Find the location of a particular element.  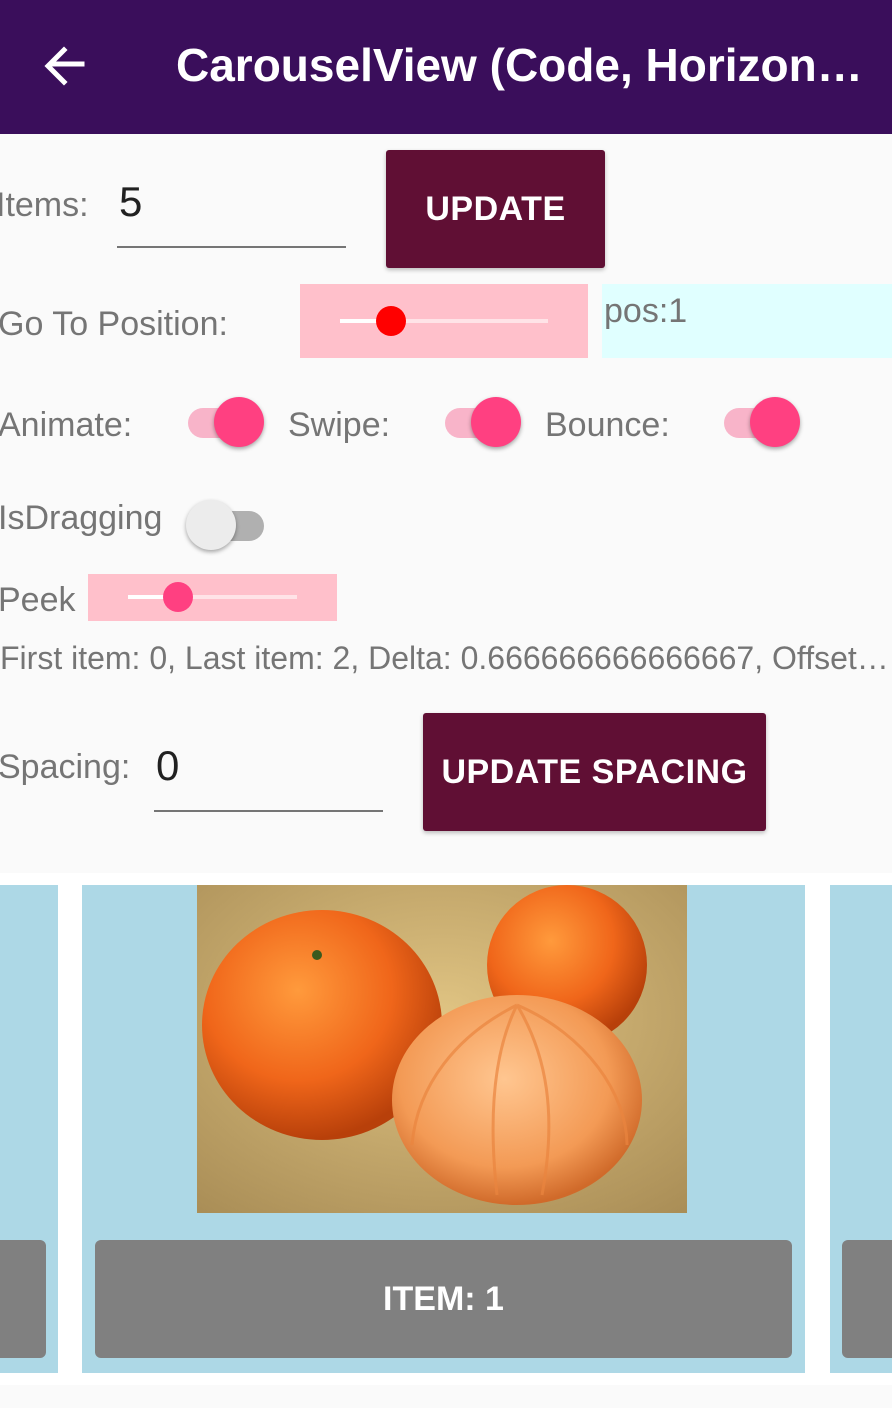

carousel-card-previous-label is located at coordinates (23, 1299).